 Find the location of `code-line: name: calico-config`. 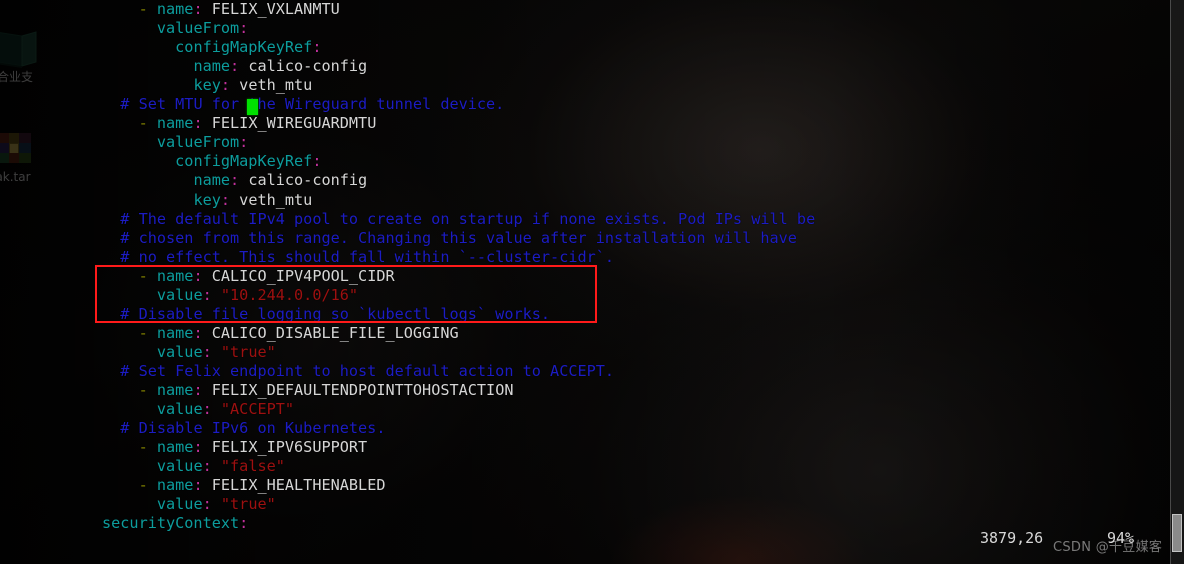

code-line: name: calico-config is located at coordinates (234, 66).